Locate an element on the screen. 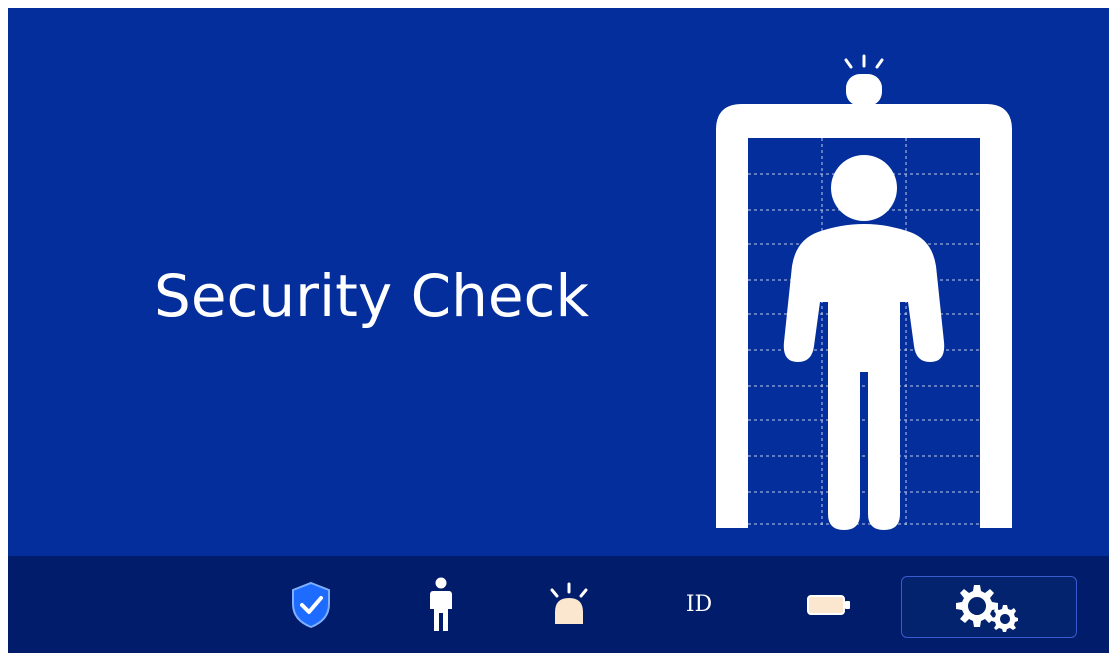 Image resolution: width=1109 pixels, height=653 pixels. settings-gears-icon is located at coordinates (987, 608).